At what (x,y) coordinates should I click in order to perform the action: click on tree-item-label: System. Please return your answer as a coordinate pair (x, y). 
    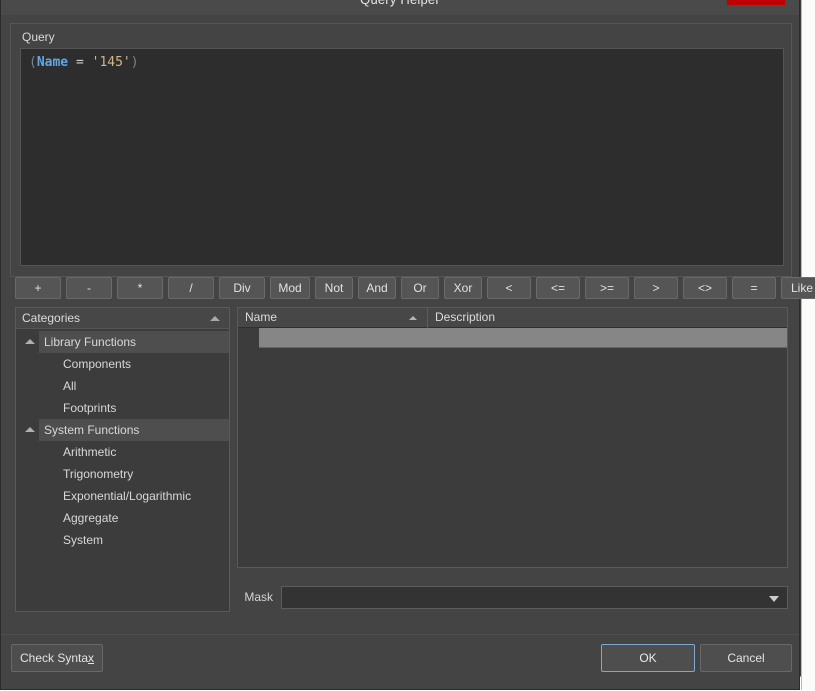
    Looking at the image, I should click on (83, 540).